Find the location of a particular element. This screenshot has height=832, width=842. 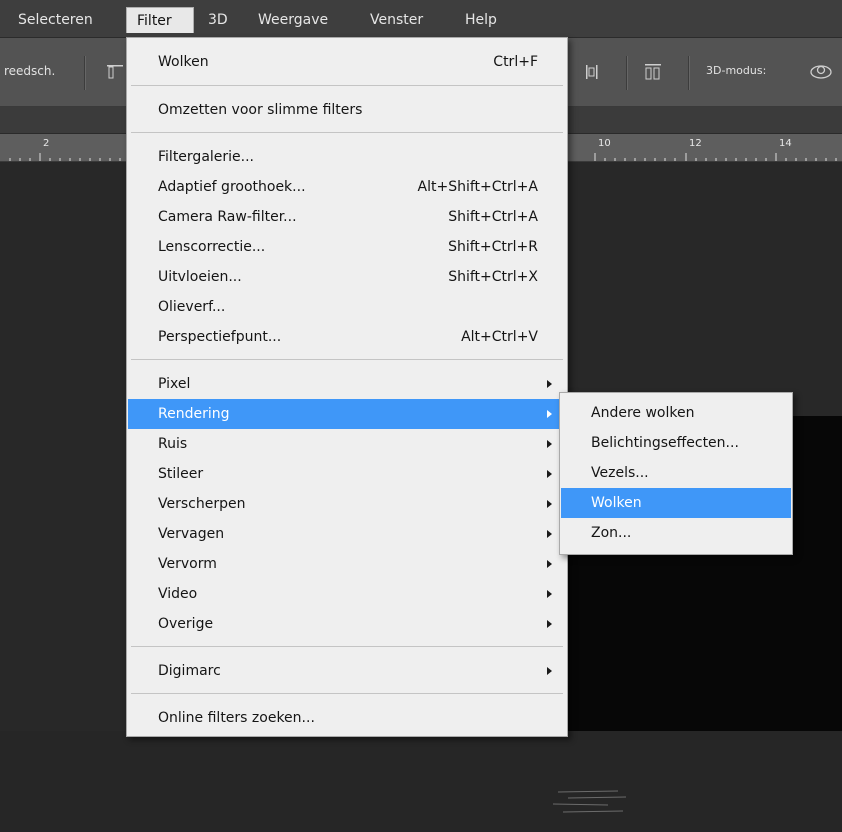

menu-item-other: Overige is located at coordinates (347, 624).